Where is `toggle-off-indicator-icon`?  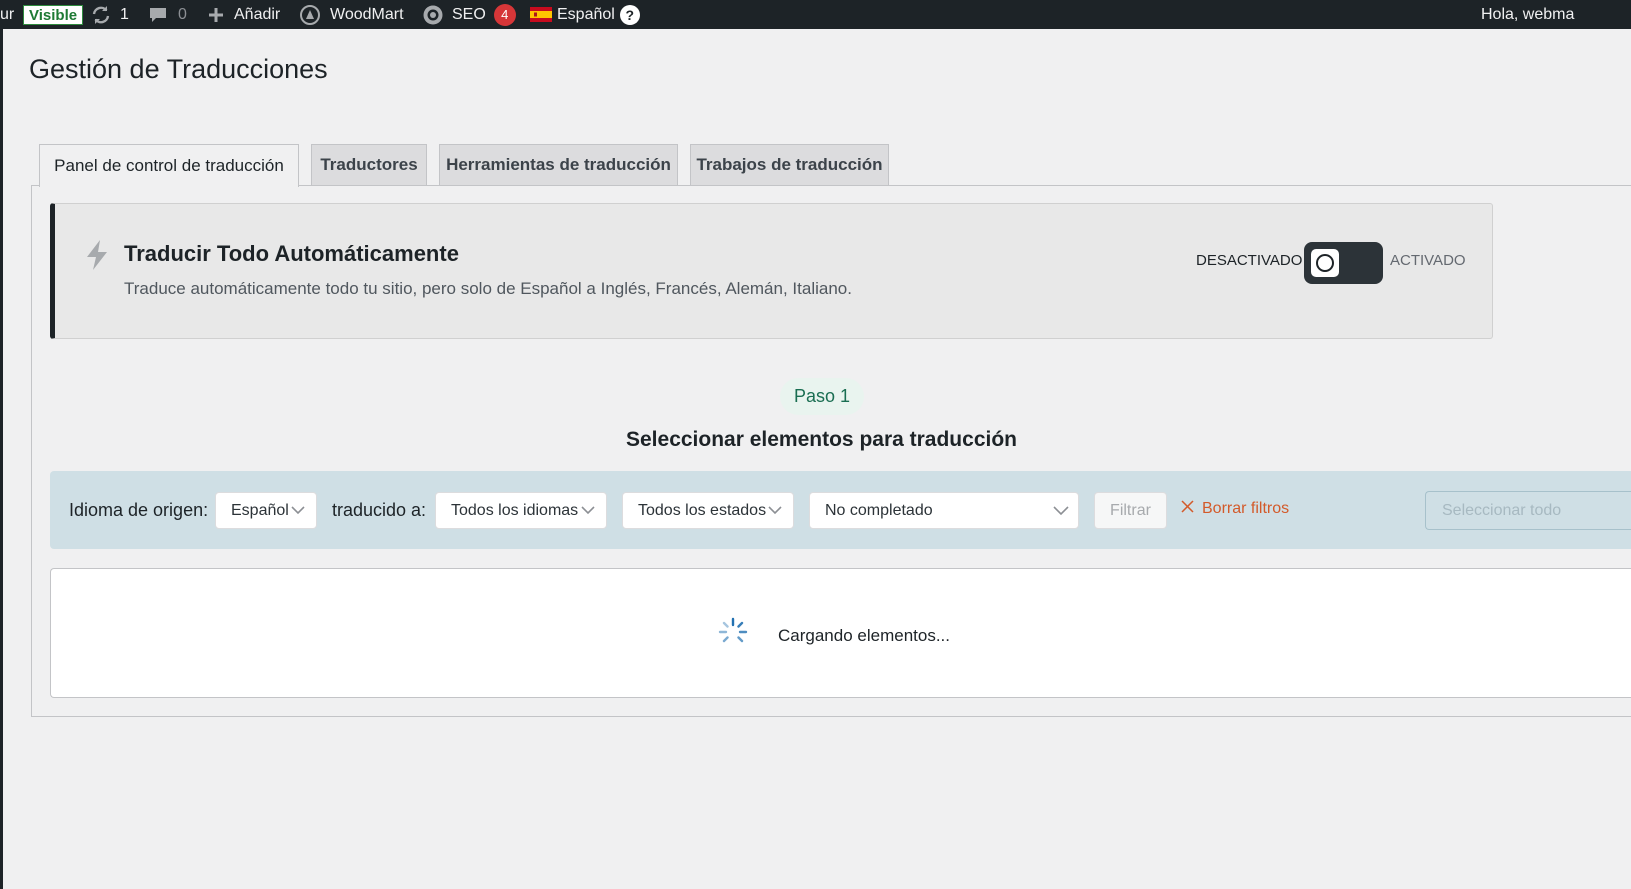 toggle-off-indicator-icon is located at coordinates (1325, 263).